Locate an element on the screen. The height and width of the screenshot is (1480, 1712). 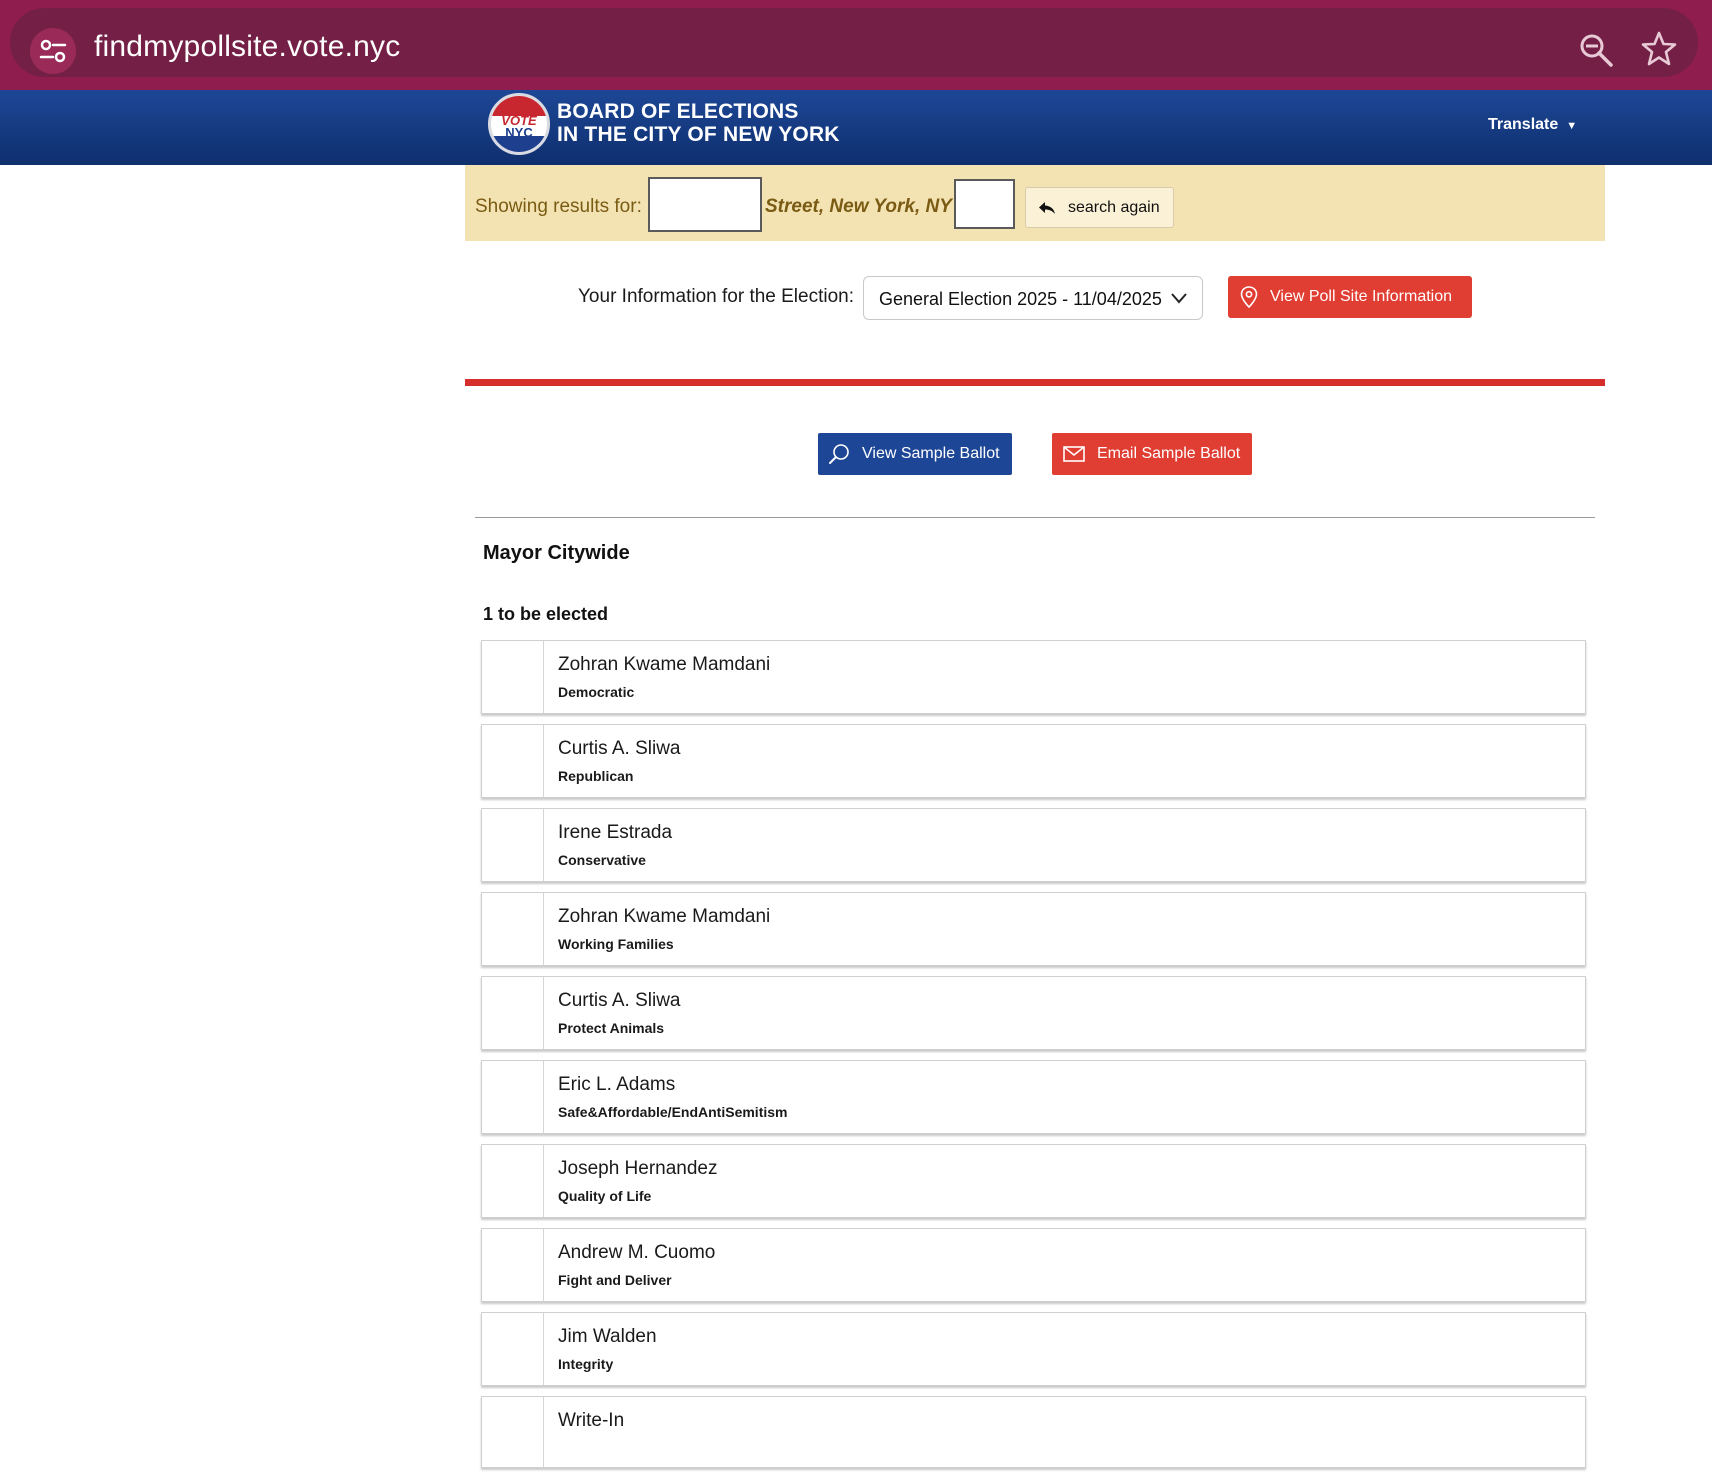
candidate-party: Safe&Affordable/EndAntiSemitism is located at coordinates (673, 1112).